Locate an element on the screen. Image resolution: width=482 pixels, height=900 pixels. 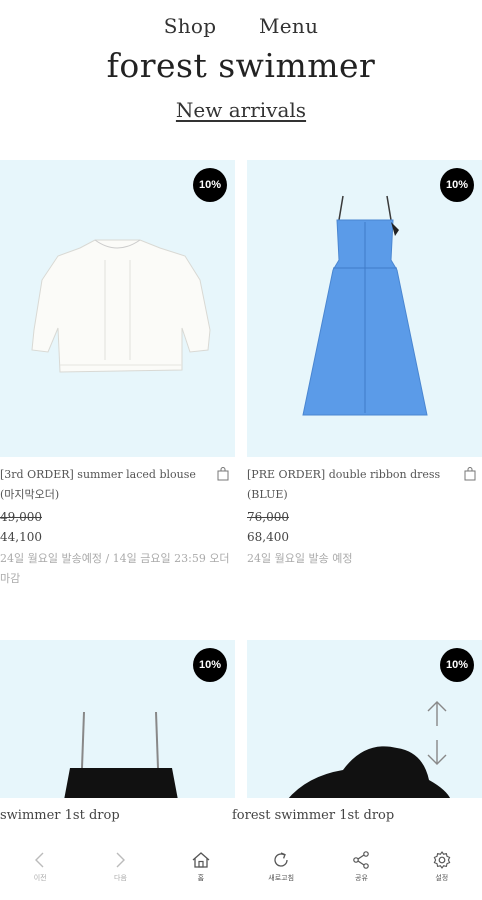
sale-price: 44,100 is located at coordinates (21, 537).